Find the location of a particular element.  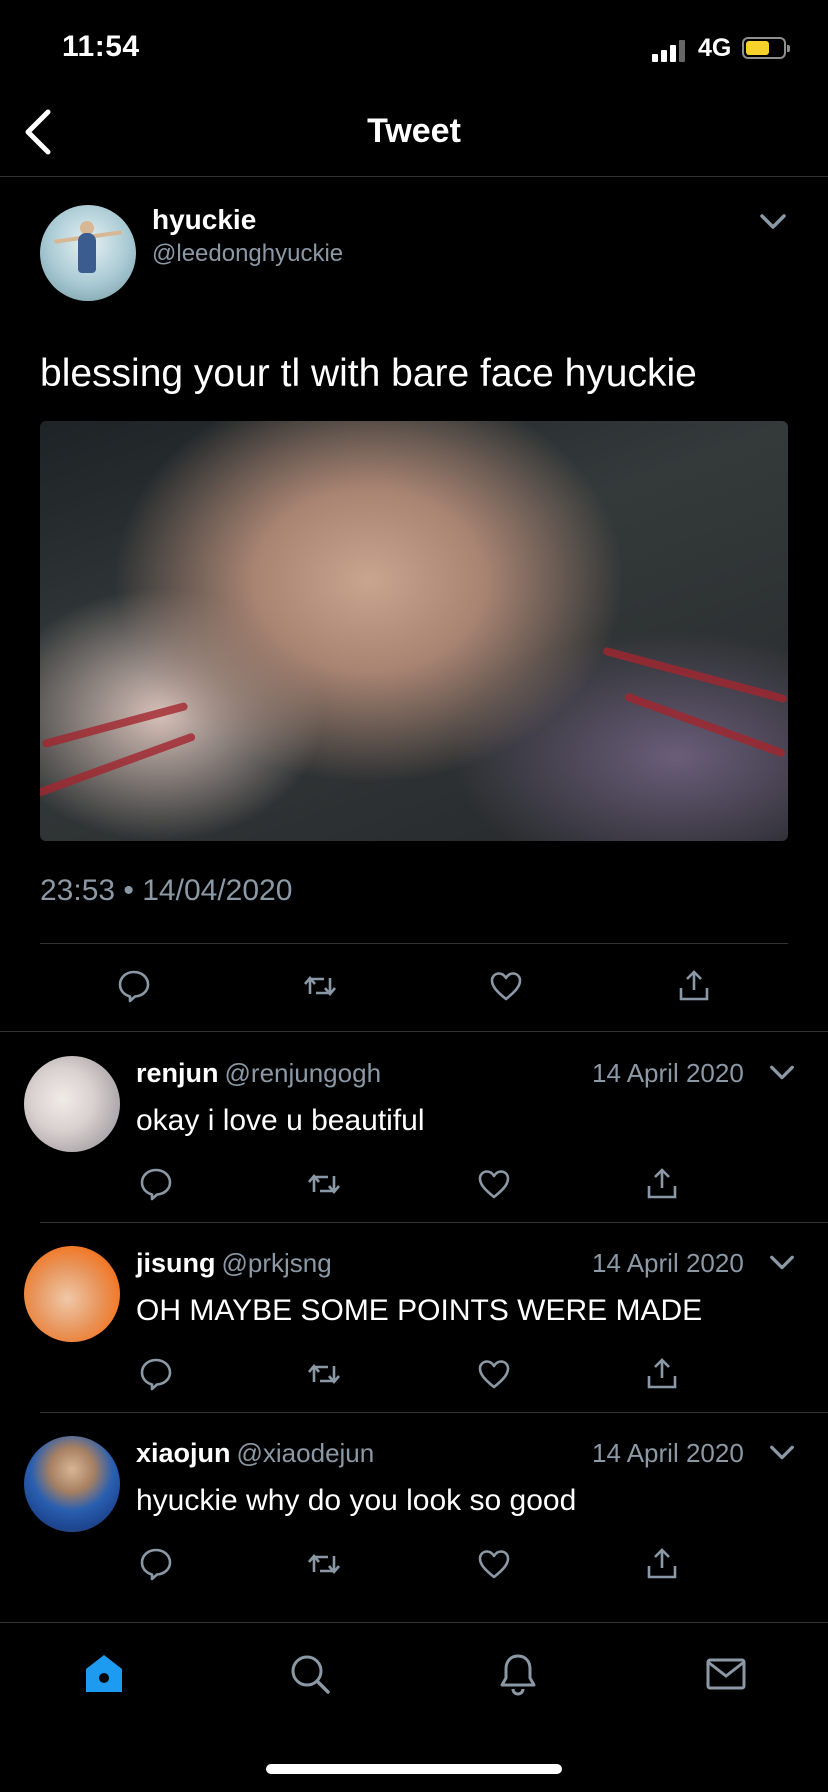

header-divider is located at coordinates (414, 176).